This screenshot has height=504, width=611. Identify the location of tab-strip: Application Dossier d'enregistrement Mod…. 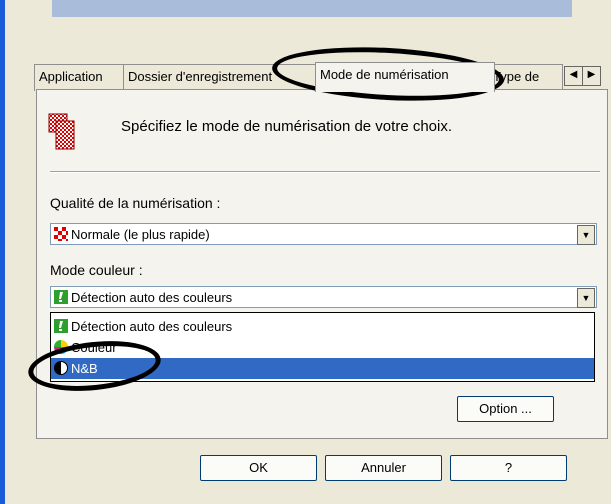
(320, 77).